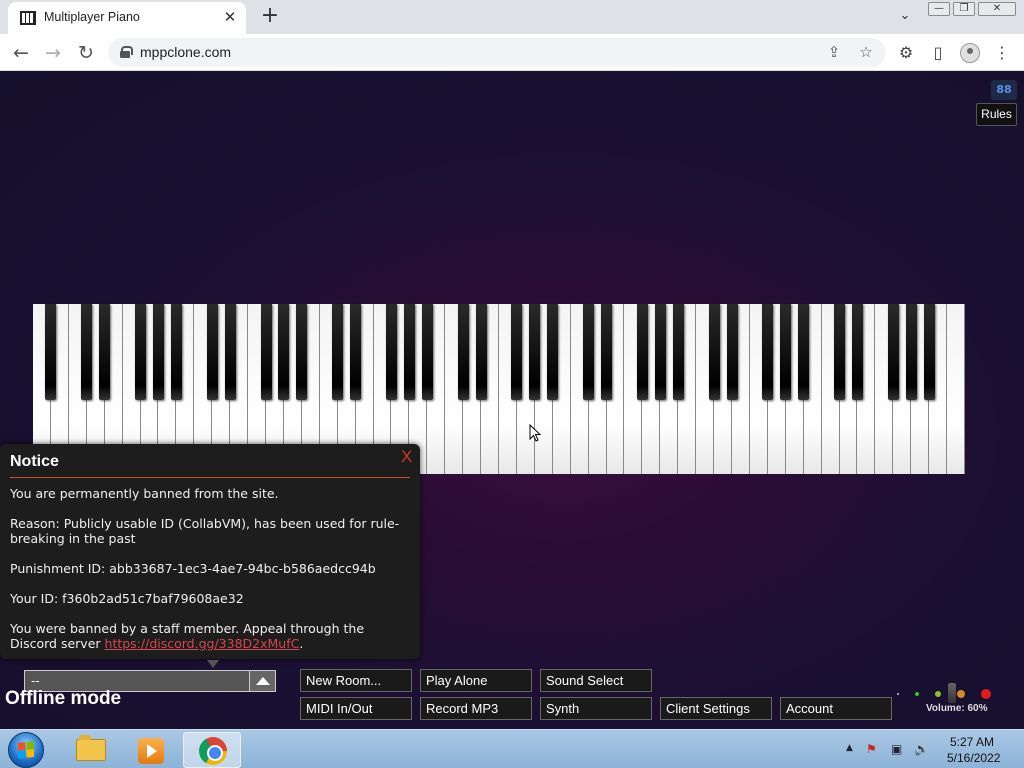 This screenshot has width=1024, height=768. I want to click on volume-knob, so click(952, 693).